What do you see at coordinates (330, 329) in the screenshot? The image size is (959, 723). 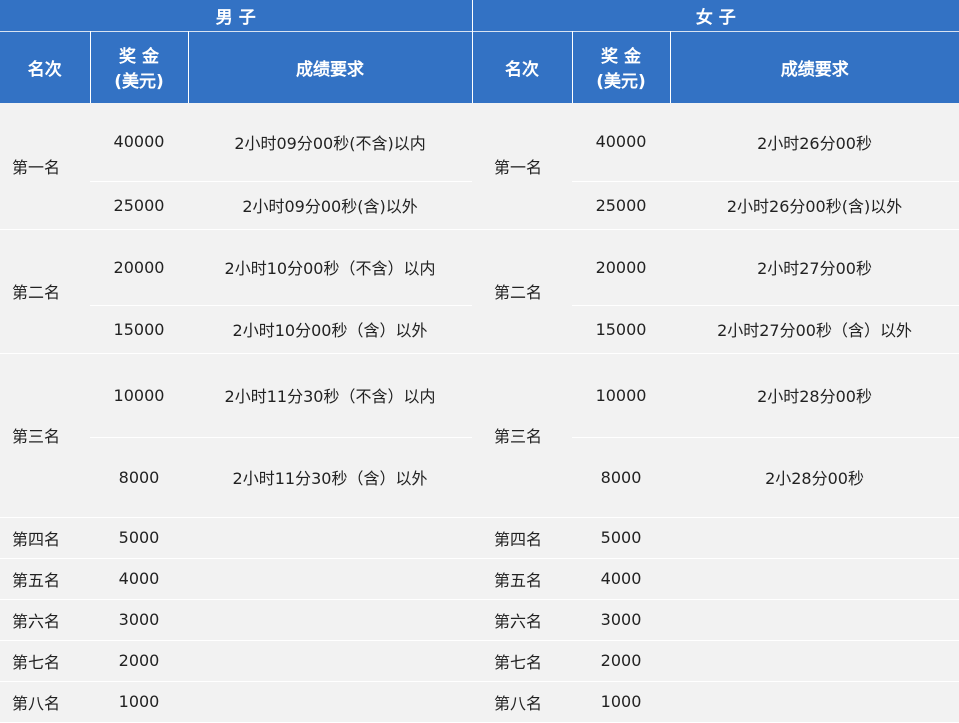 I see `req-cell: 2小时10分00秒（含）以外` at bounding box center [330, 329].